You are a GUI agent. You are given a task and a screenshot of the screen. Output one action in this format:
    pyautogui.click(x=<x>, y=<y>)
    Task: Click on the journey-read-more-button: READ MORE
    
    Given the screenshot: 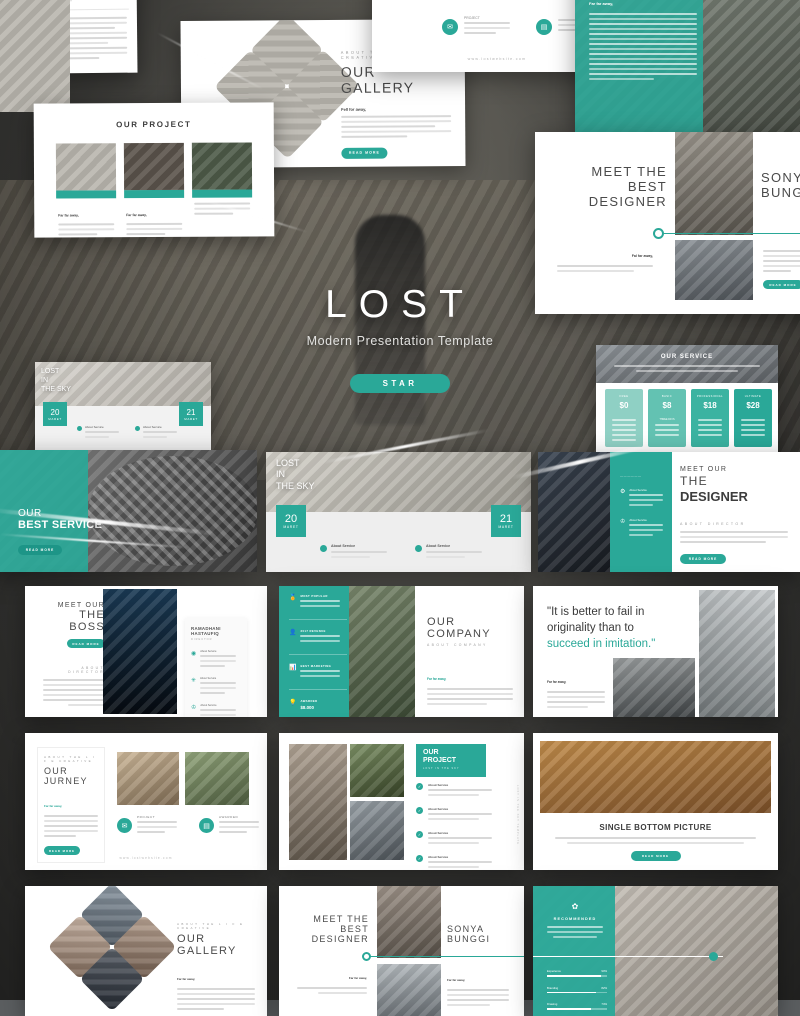 What is the action you would take?
    pyautogui.click(x=62, y=850)
    